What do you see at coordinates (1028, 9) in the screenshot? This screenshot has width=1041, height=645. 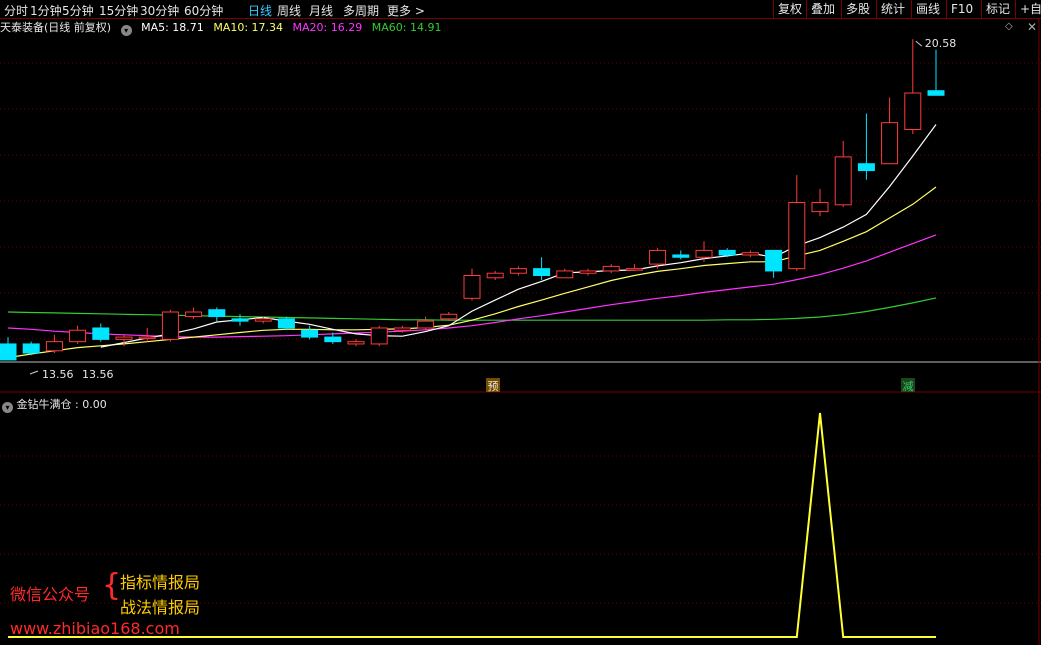 I see `toolbar-button-7: +自` at bounding box center [1028, 9].